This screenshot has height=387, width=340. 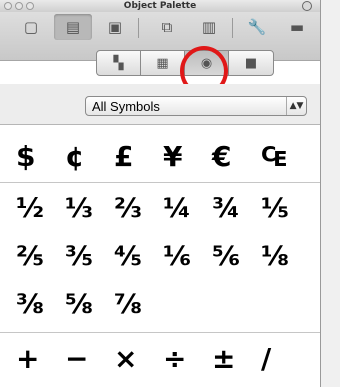 What do you see at coordinates (138, 256) in the screenshot?
I see `symbol-item: ⅘` at bounding box center [138, 256].